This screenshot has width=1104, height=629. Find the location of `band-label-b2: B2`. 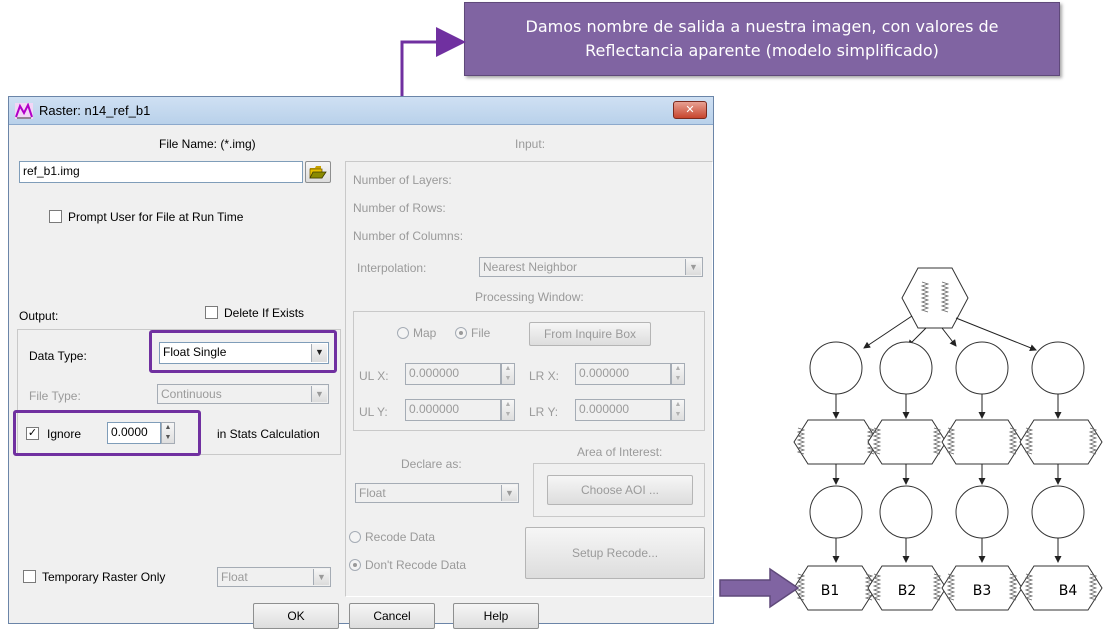

band-label-b2: B2 is located at coordinates (907, 591).